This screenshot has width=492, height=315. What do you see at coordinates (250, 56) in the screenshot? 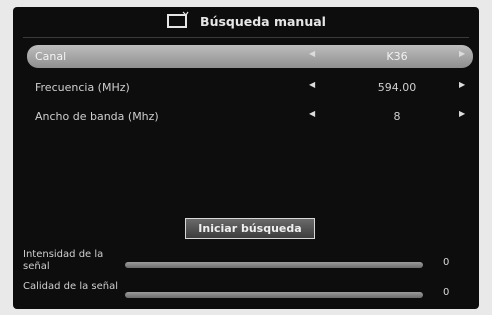
I see `channel-row: Canal ◀ K36 ▶` at bounding box center [250, 56].